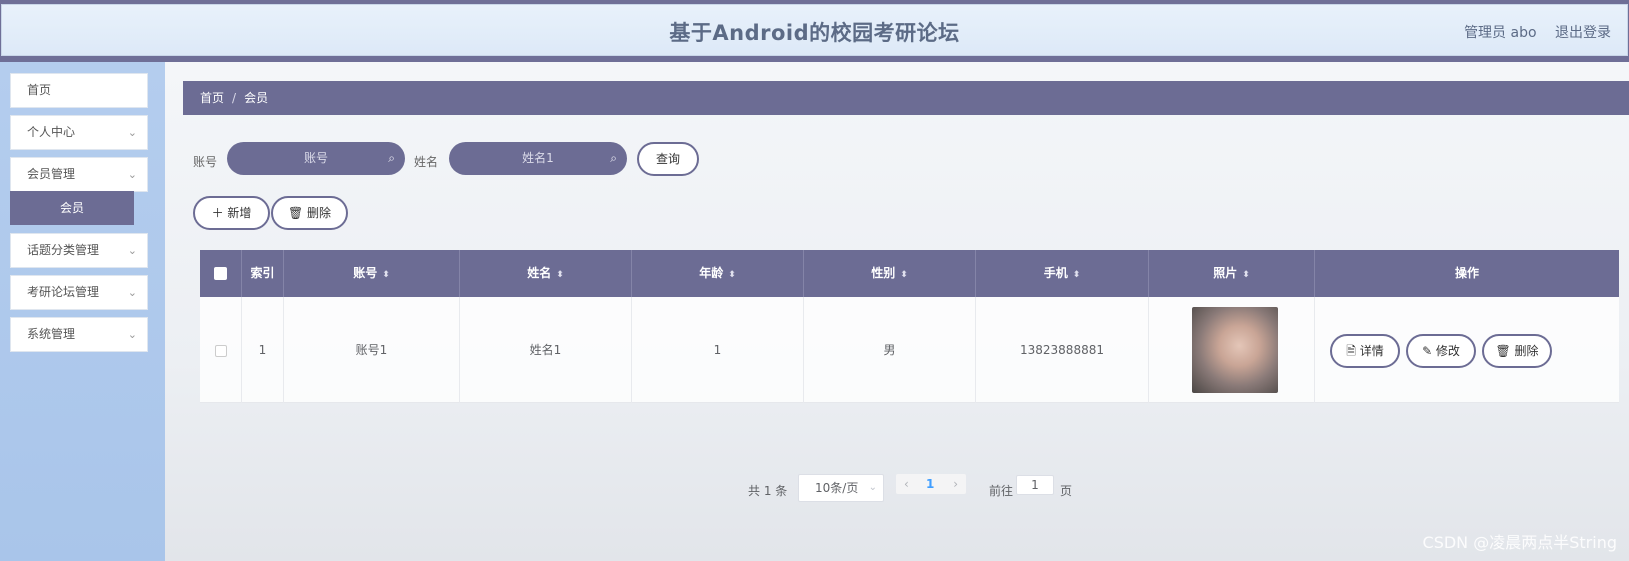 Image resolution: width=1629 pixels, height=561 pixels. I want to click on sidebar-item-label: 系统管理, so click(51, 334).